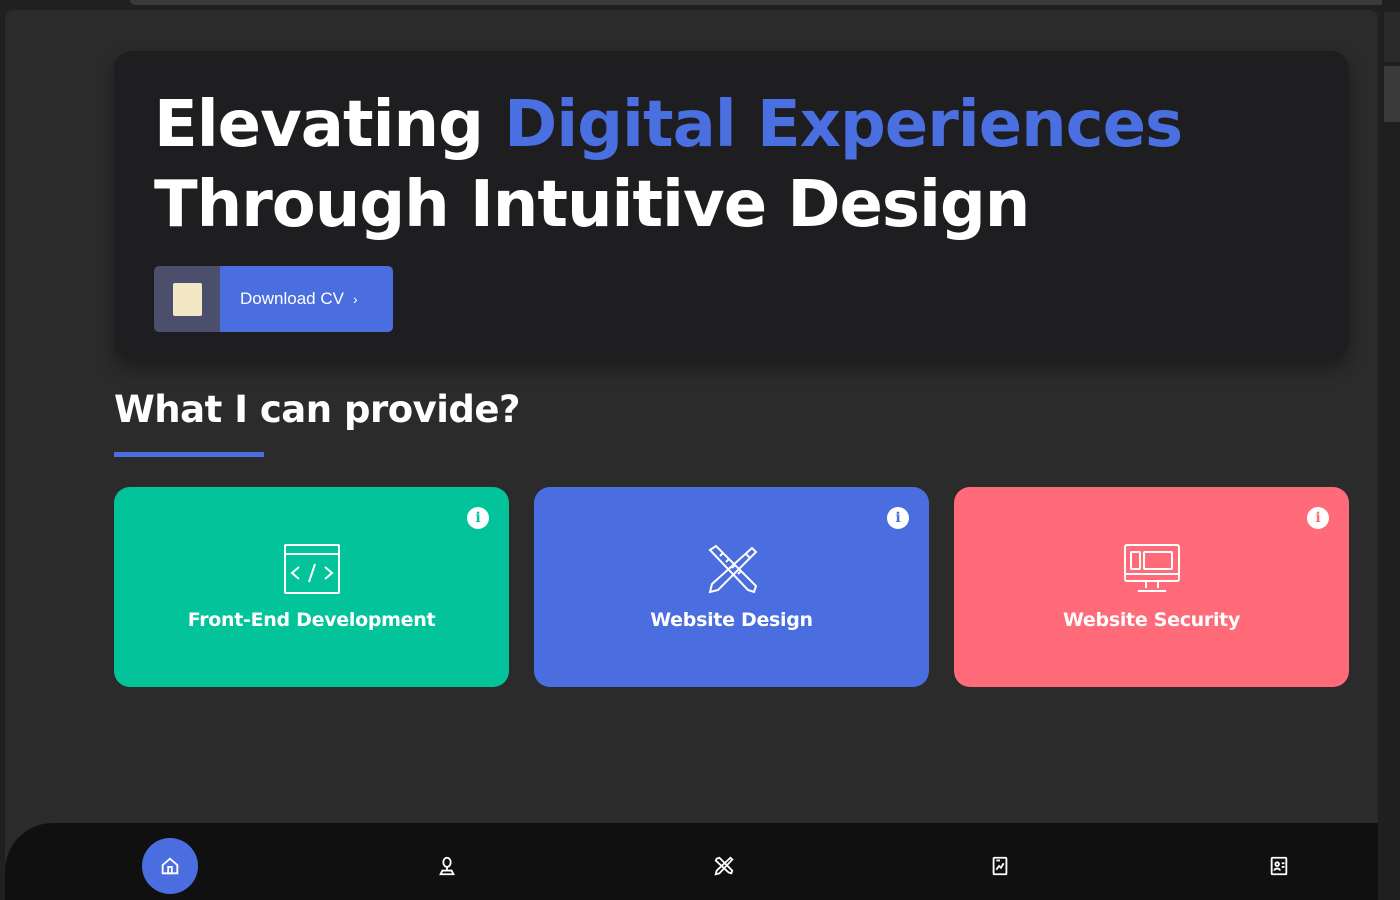 The width and height of the screenshot is (1400, 900). I want to click on service-card-design: i Website Design, so click(731, 587).